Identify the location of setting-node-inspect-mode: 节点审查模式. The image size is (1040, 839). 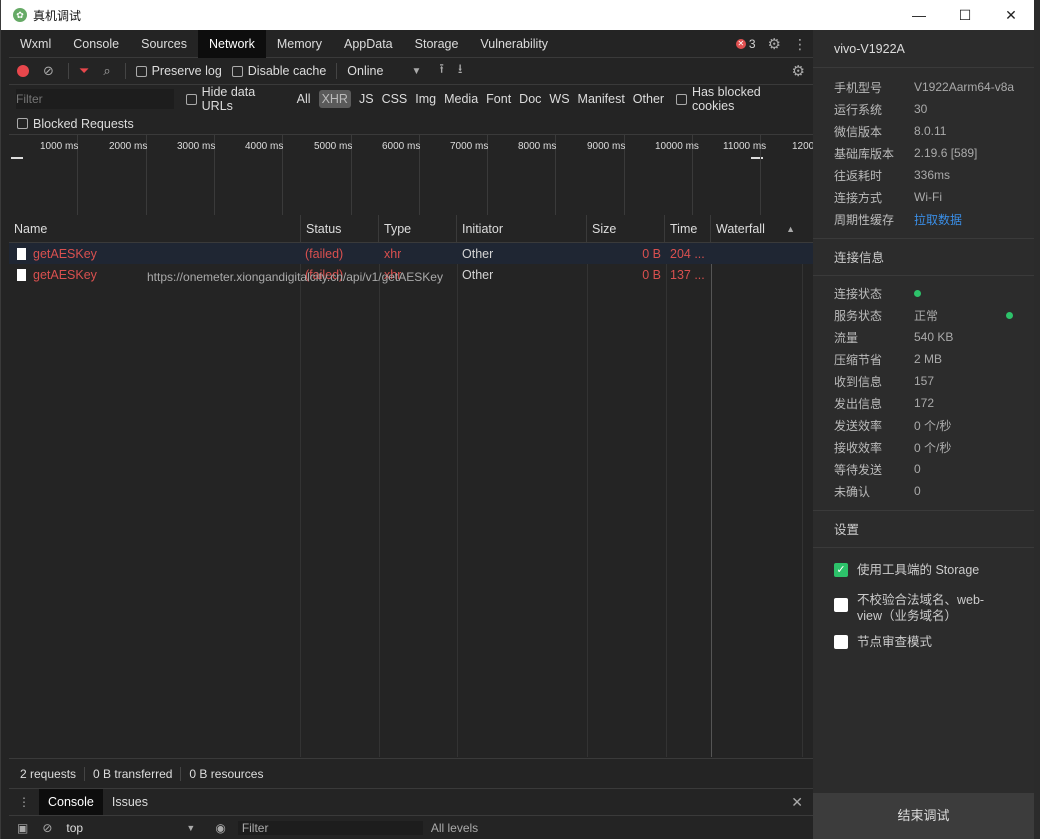
(923, 642).